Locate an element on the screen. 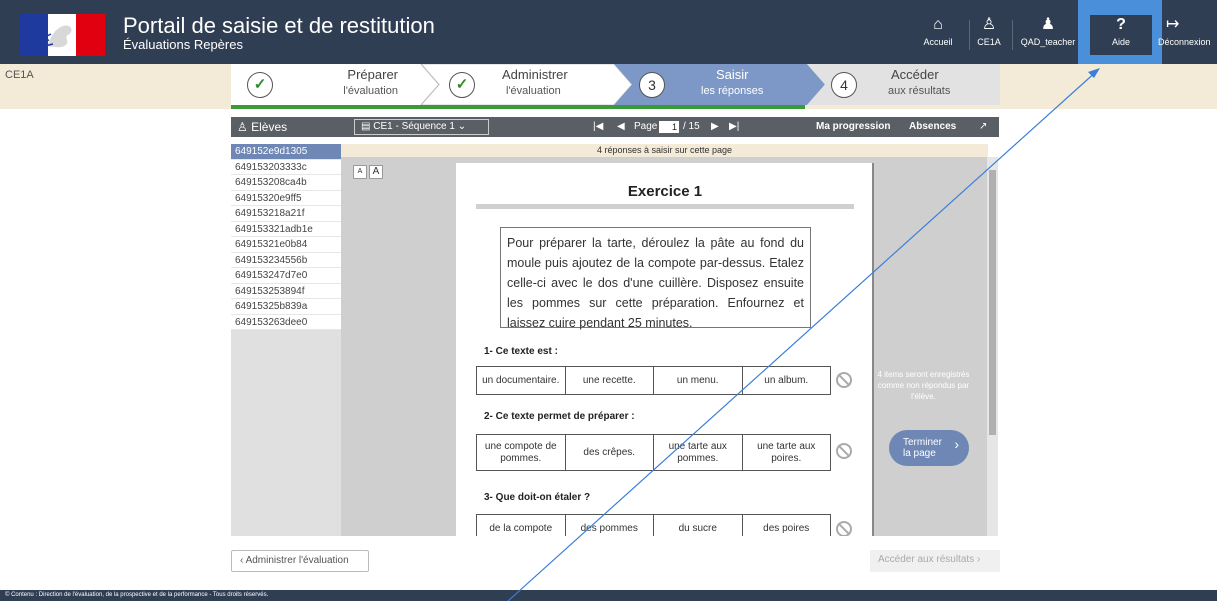  step-sub: les réponses is located at coordinates (732, 91).